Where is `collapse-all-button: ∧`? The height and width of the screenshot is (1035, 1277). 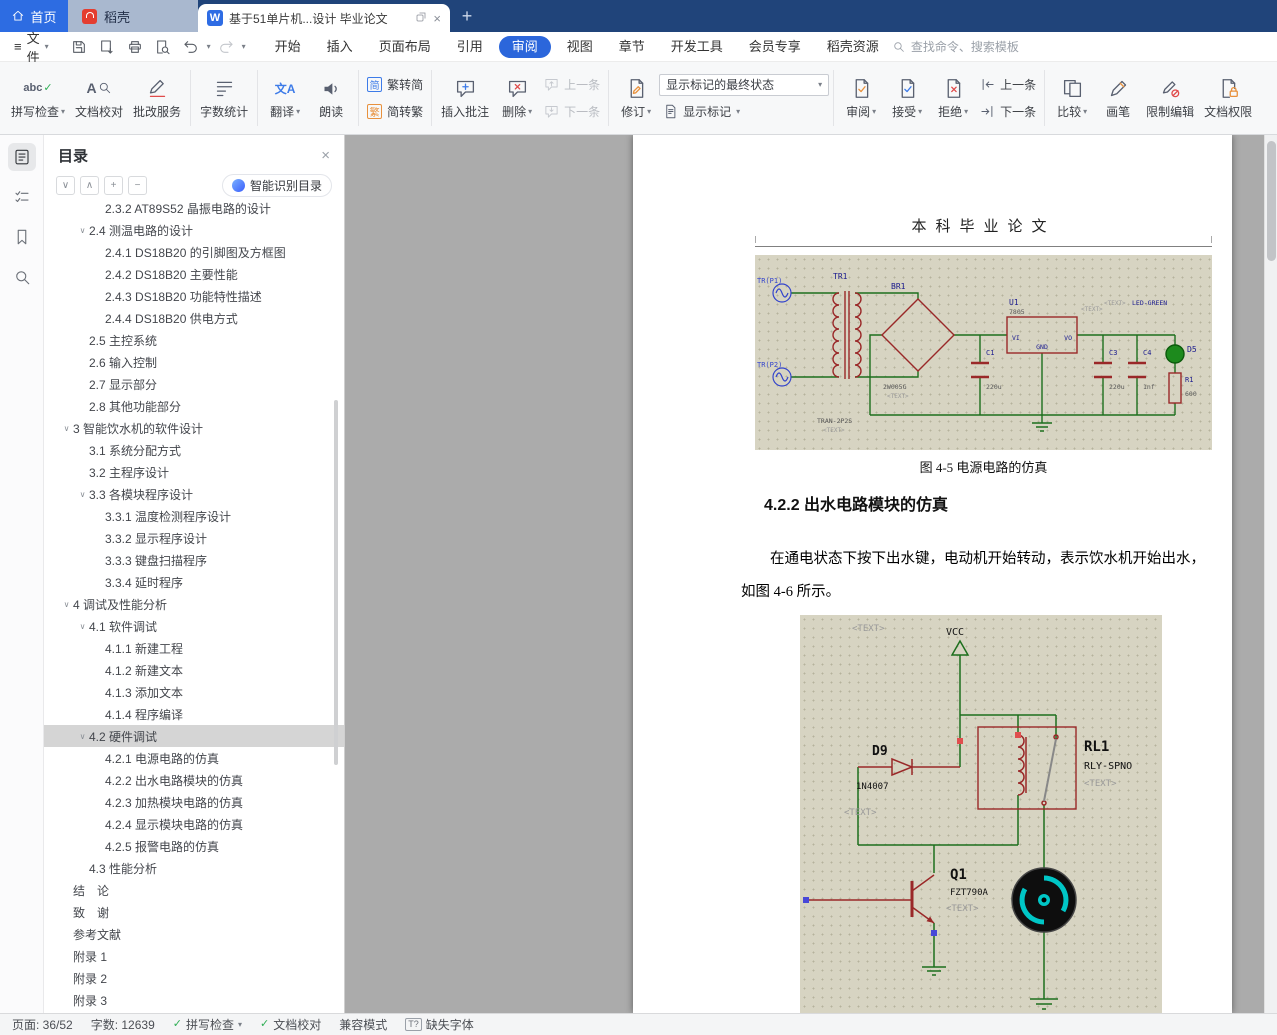 collapse-all-button: ∧ is located at coordinates (89, 185).